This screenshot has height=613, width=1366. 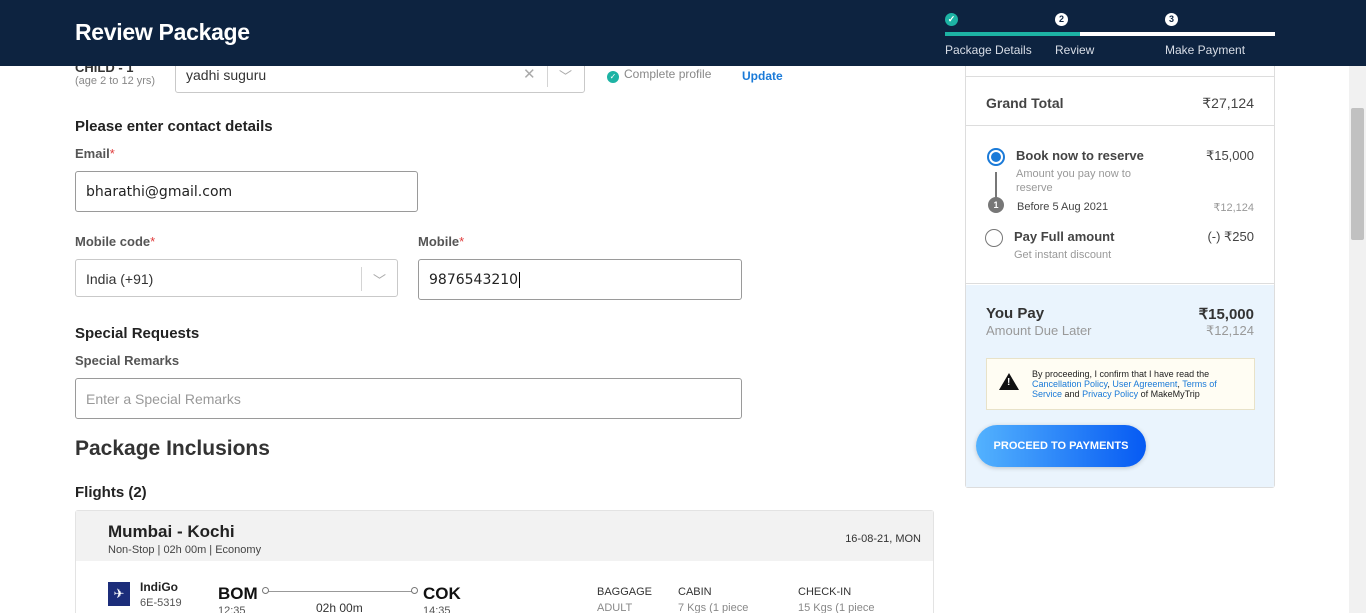 I want to click on checkin-header: CHECK-IN, so click(x=825, y=592).